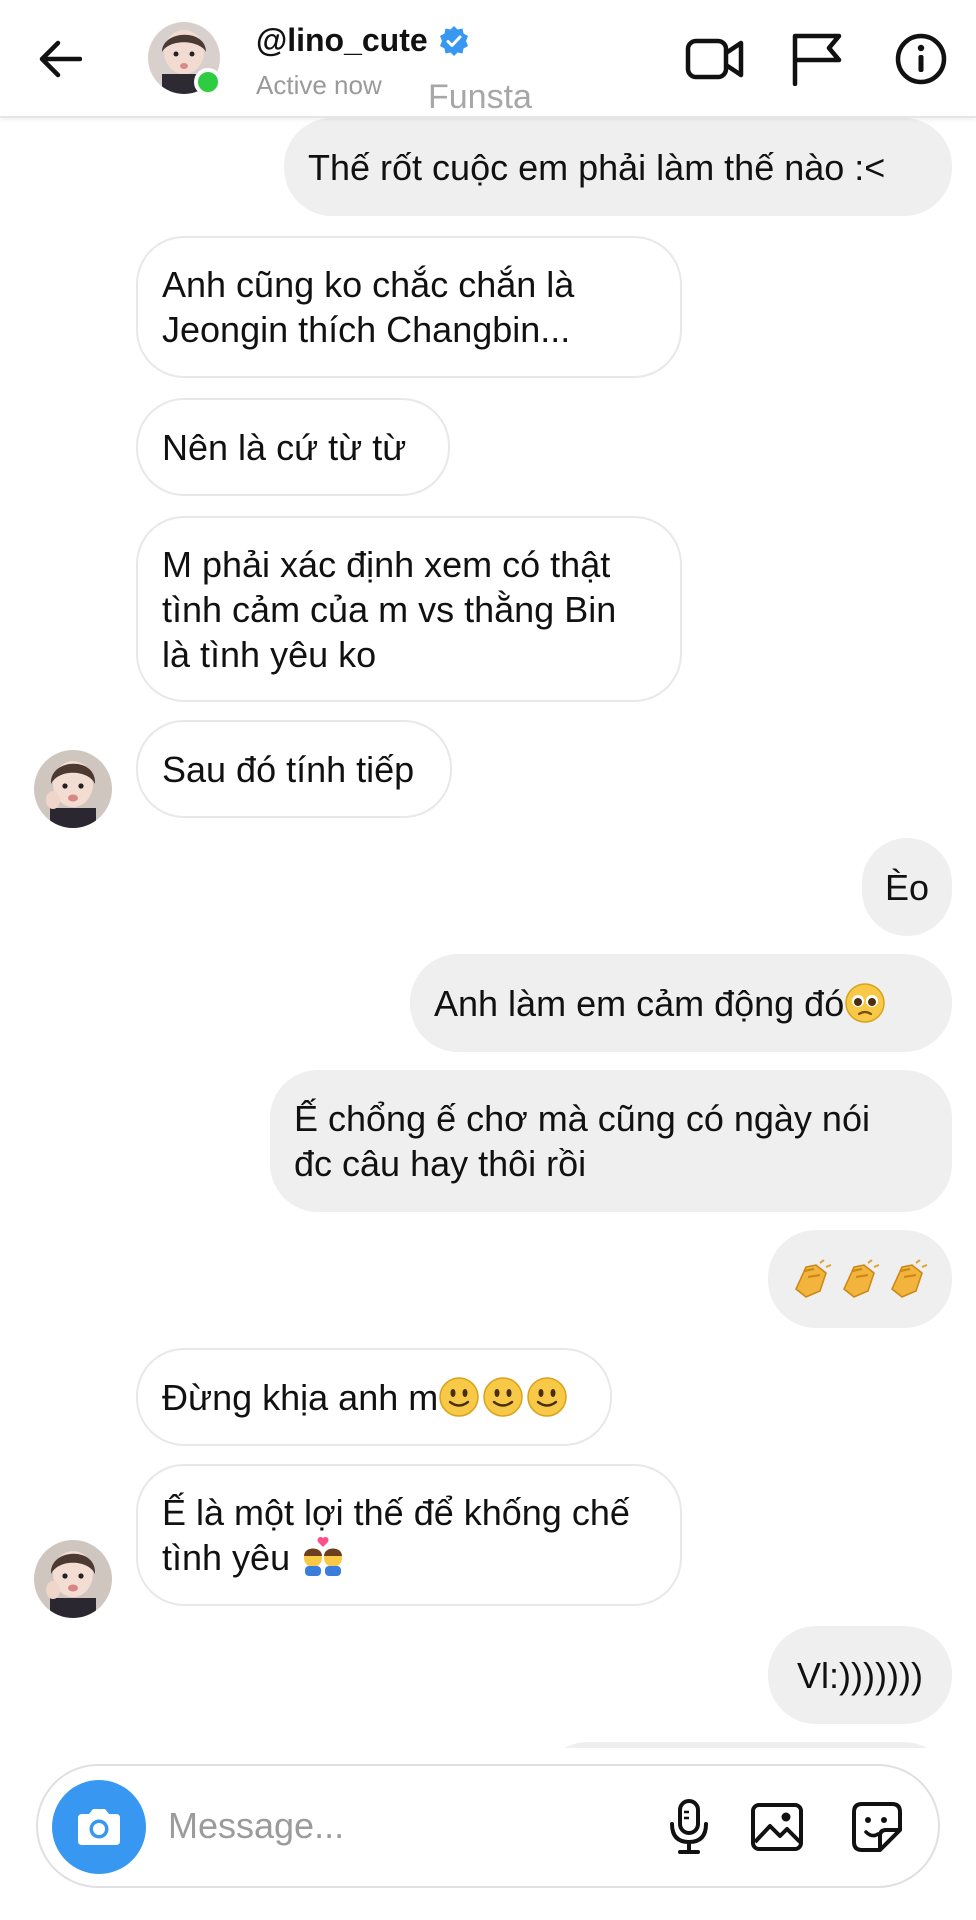 The height and width of the screenshot is (1920, 976). I want to click on message-text: Ế là một lợi thế để khống chế tình yêu, so click(396, 1535).